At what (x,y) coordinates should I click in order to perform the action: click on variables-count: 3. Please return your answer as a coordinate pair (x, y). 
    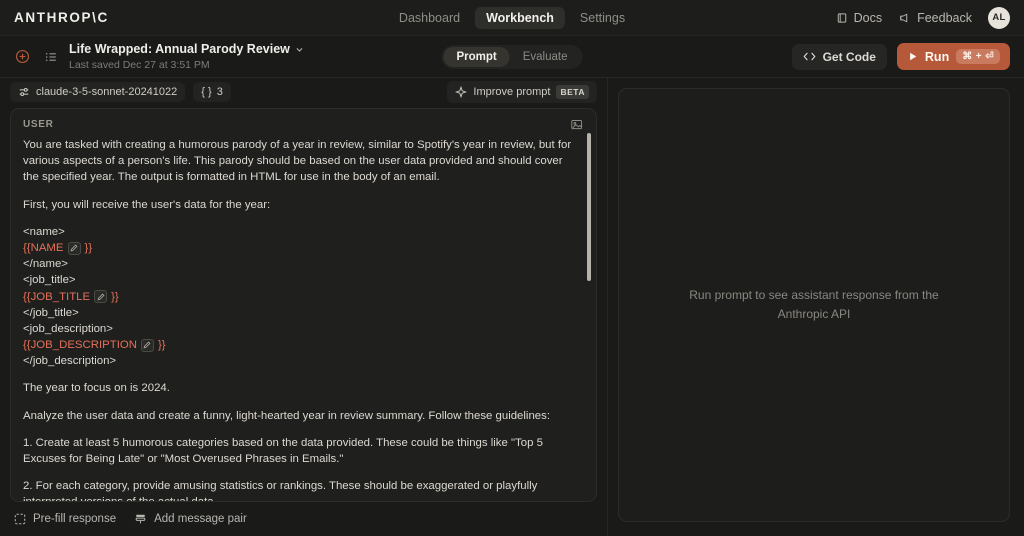
    Looking at the image, I should click on (219, 92).